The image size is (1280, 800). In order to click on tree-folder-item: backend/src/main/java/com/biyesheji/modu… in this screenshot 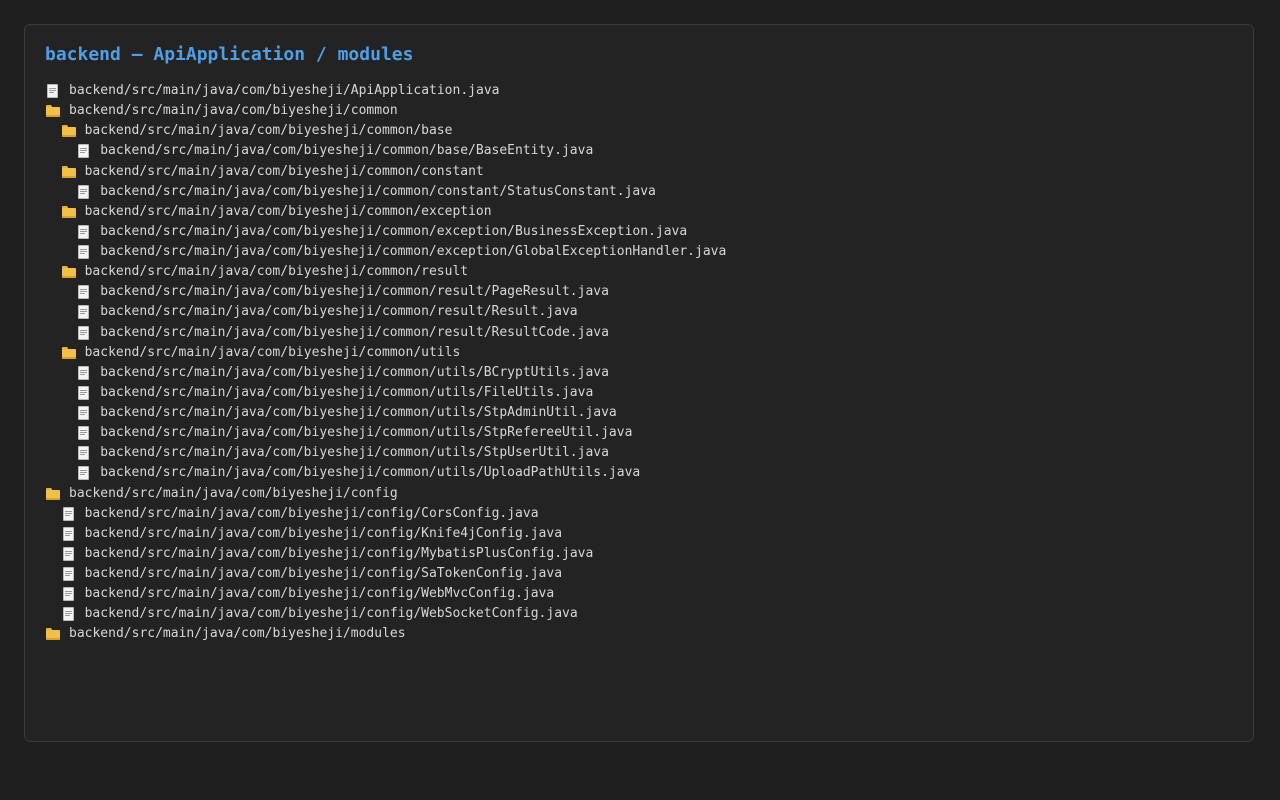, I will do `click(639, 634)`.